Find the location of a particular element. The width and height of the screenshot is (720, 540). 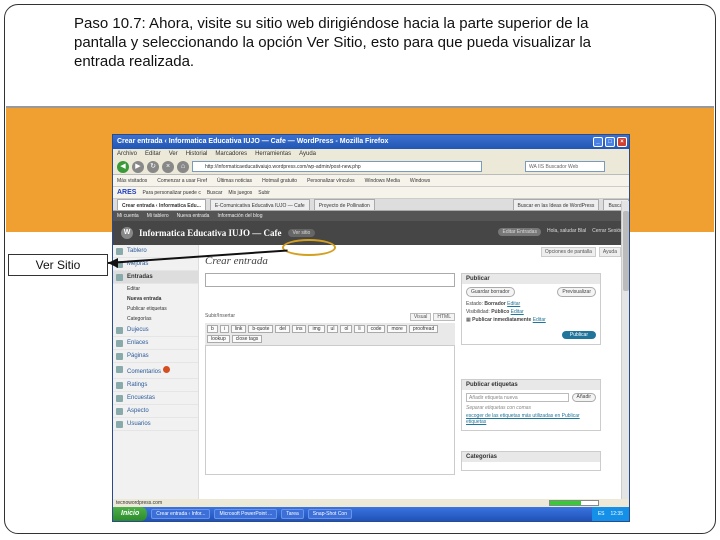

menu-item: Editar is located at coordinates (153, 154).